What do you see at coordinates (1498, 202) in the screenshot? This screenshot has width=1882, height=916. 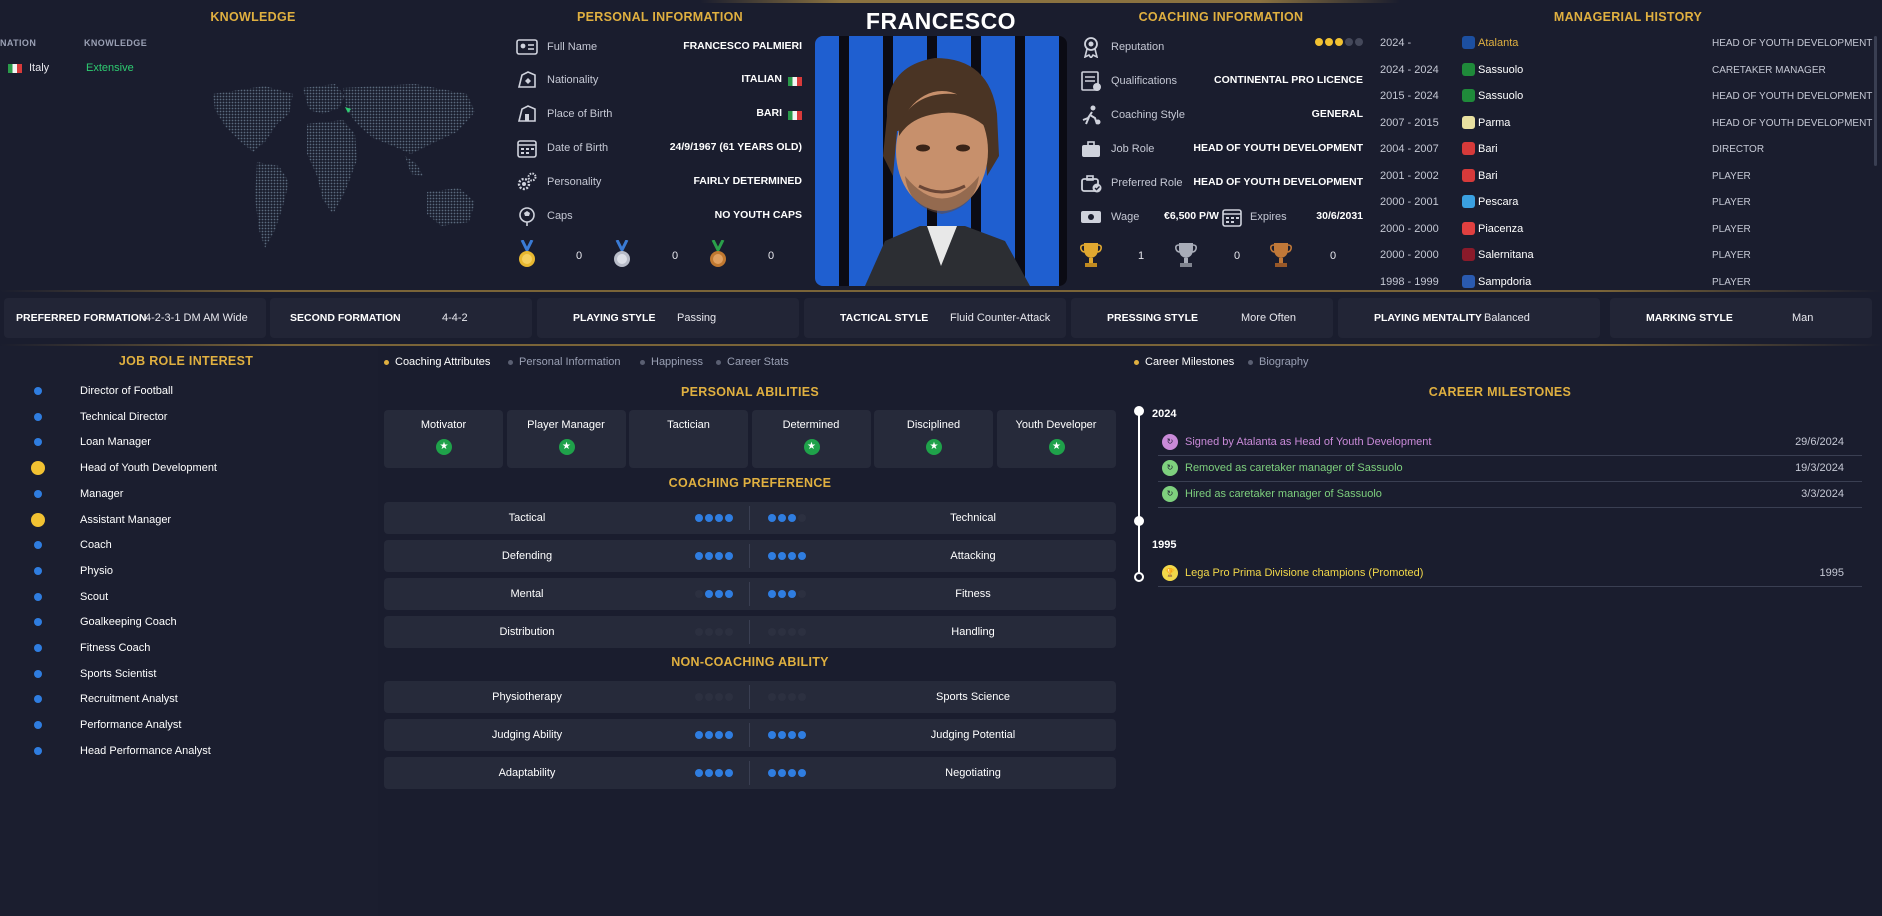 I see `history-club-link: Pescara` at bounding box center [1498, 202].